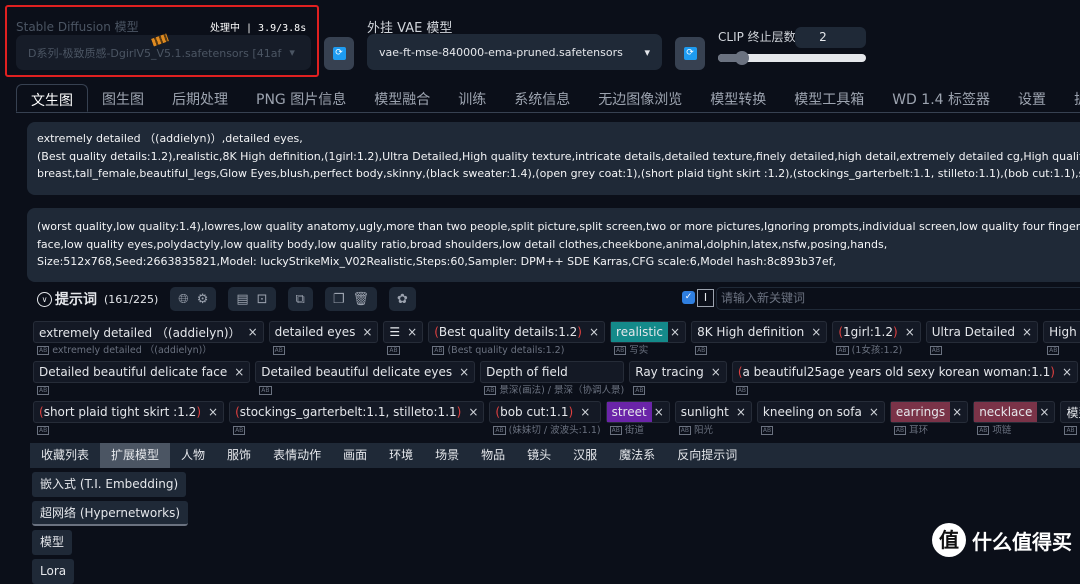 The image size is (1080, 584). I want to click on tab-6: 系统信息, so click(542, 98).